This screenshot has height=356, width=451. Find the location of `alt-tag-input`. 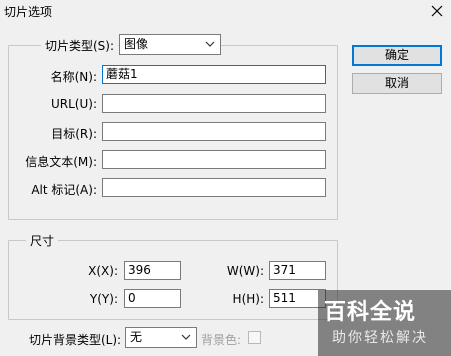

alt-tag-input is located at coordinates (214, 187).